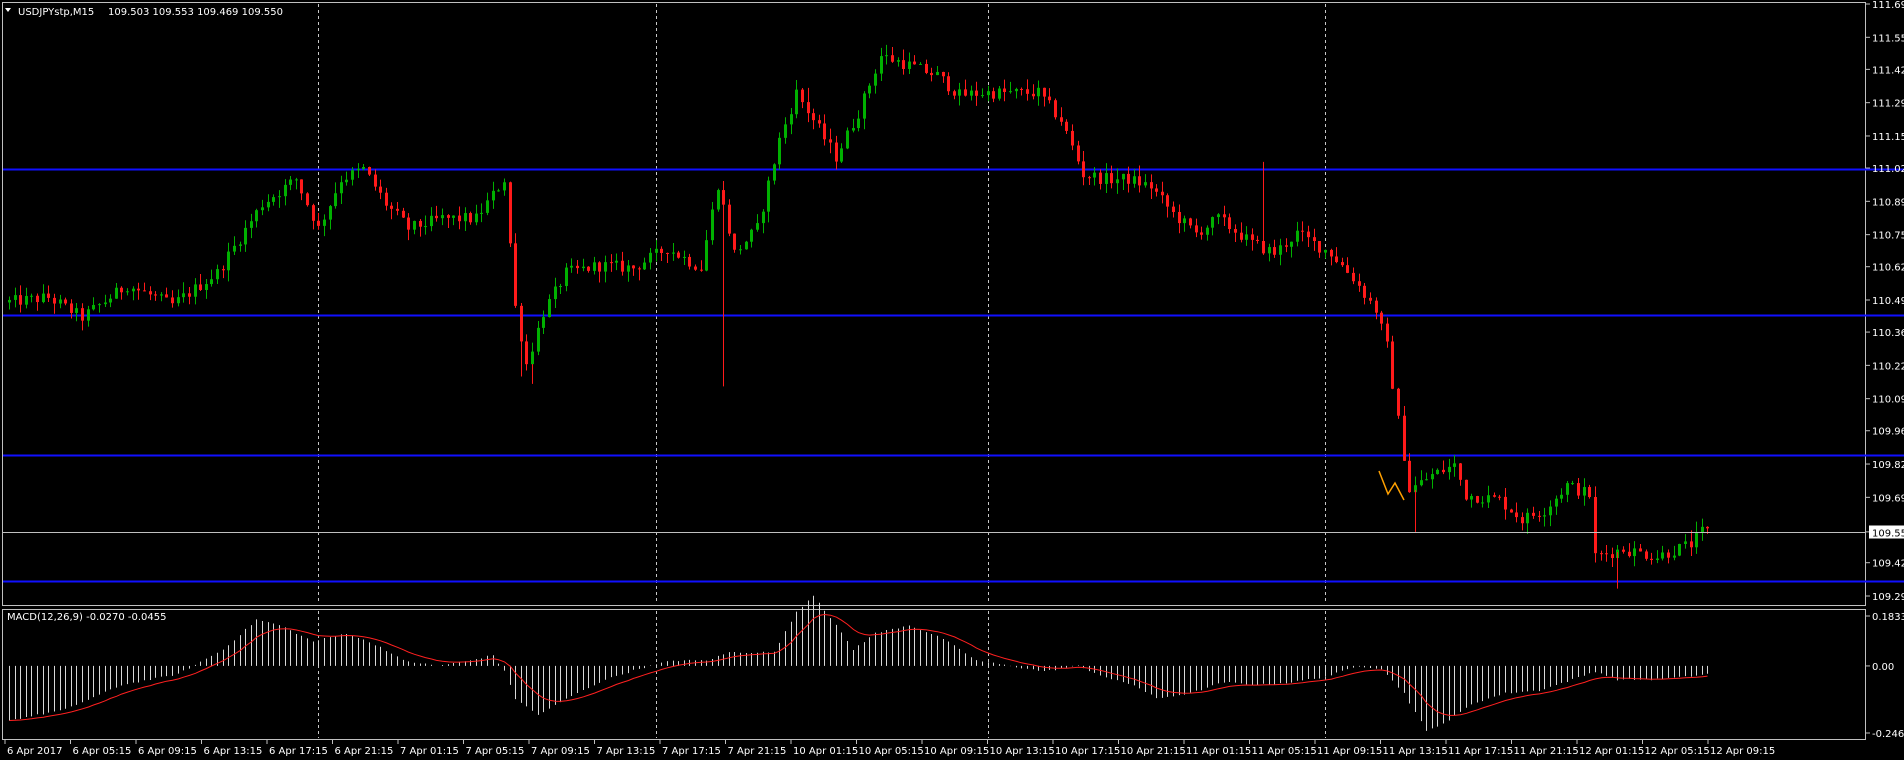 The image size is (1904, 760). I want to click on time-tick-label: 6 Apr 17:15, so click(298, 751).